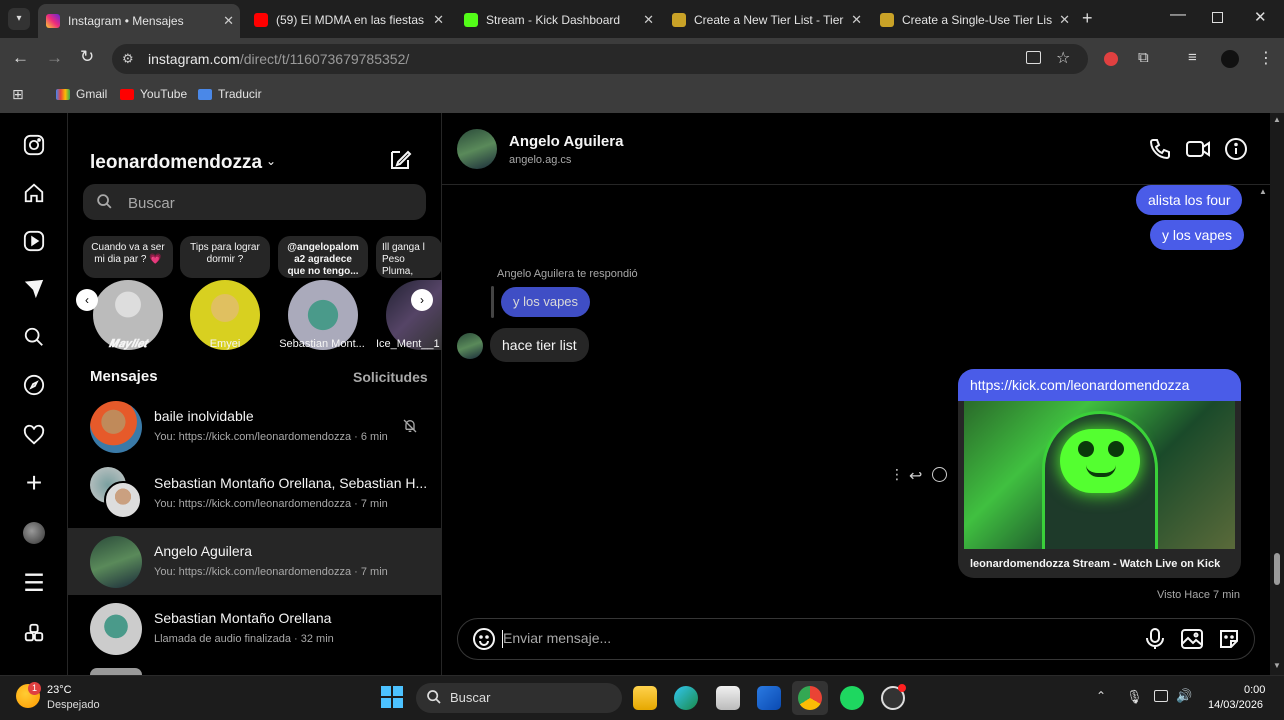 The image size is (1284, 720). What do you see at coordinates (1277, 665) in the screenshot?
I see `scroll-down-arrow: ▼` at bounding box center [1277, 665].